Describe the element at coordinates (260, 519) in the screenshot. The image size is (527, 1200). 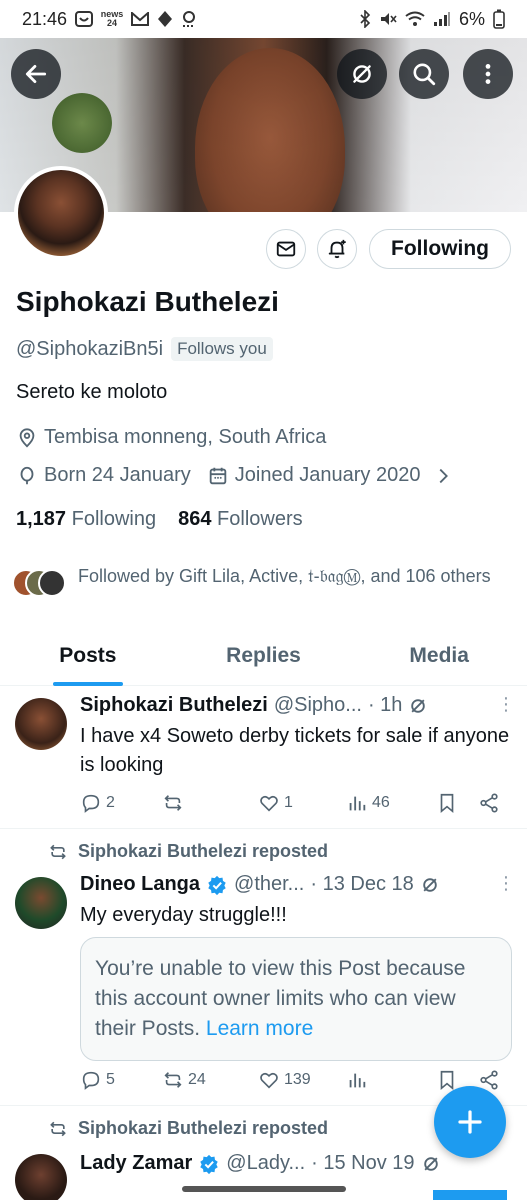
I see `followers-label: Followers` at that location.